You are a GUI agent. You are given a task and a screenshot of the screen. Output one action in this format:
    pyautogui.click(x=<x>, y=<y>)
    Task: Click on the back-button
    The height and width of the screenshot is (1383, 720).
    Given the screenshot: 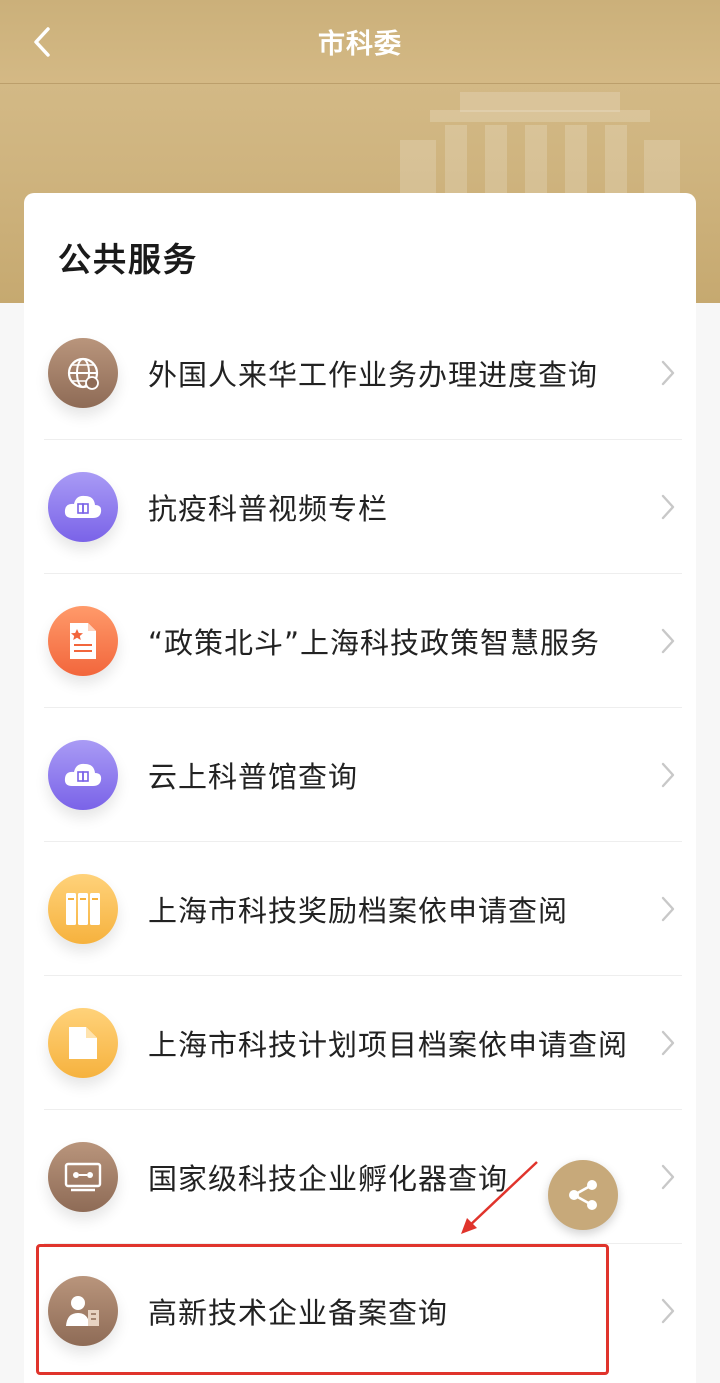 What is the action you would take?
    pyautogui.click(x=42, y=42)
    